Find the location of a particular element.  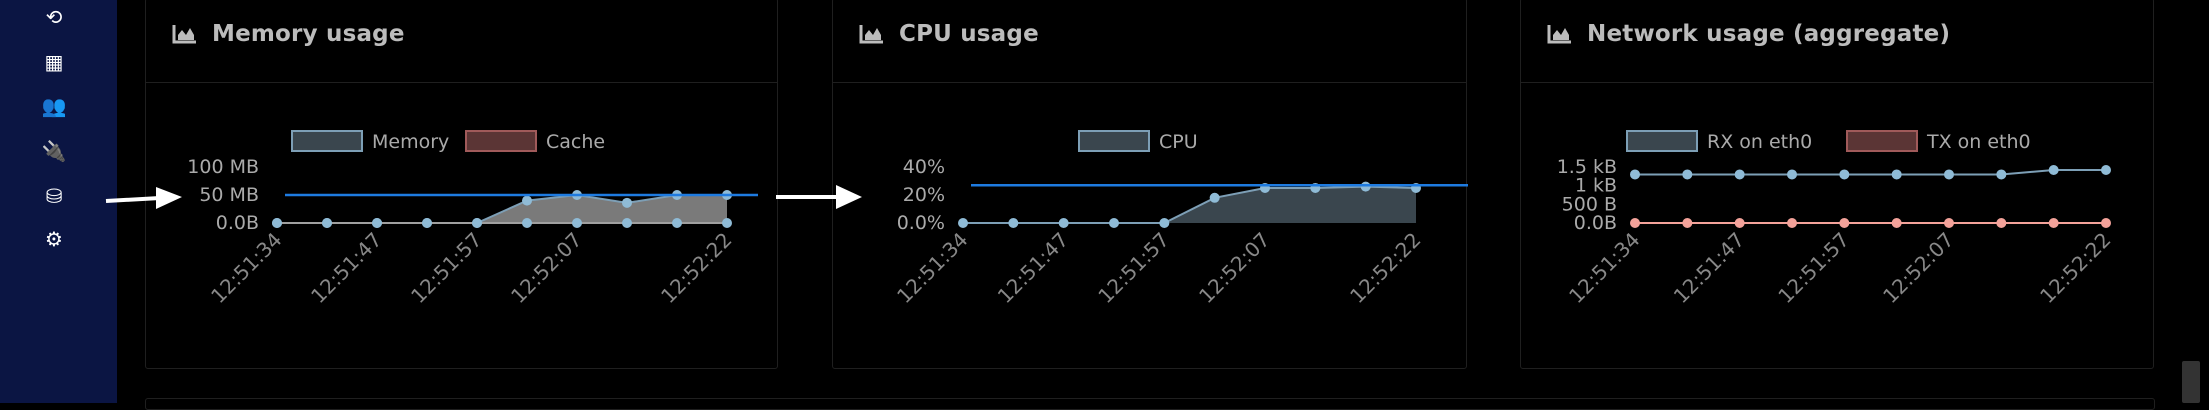

legend-label: RX on eth0 is located at coordinates (1759, 142).